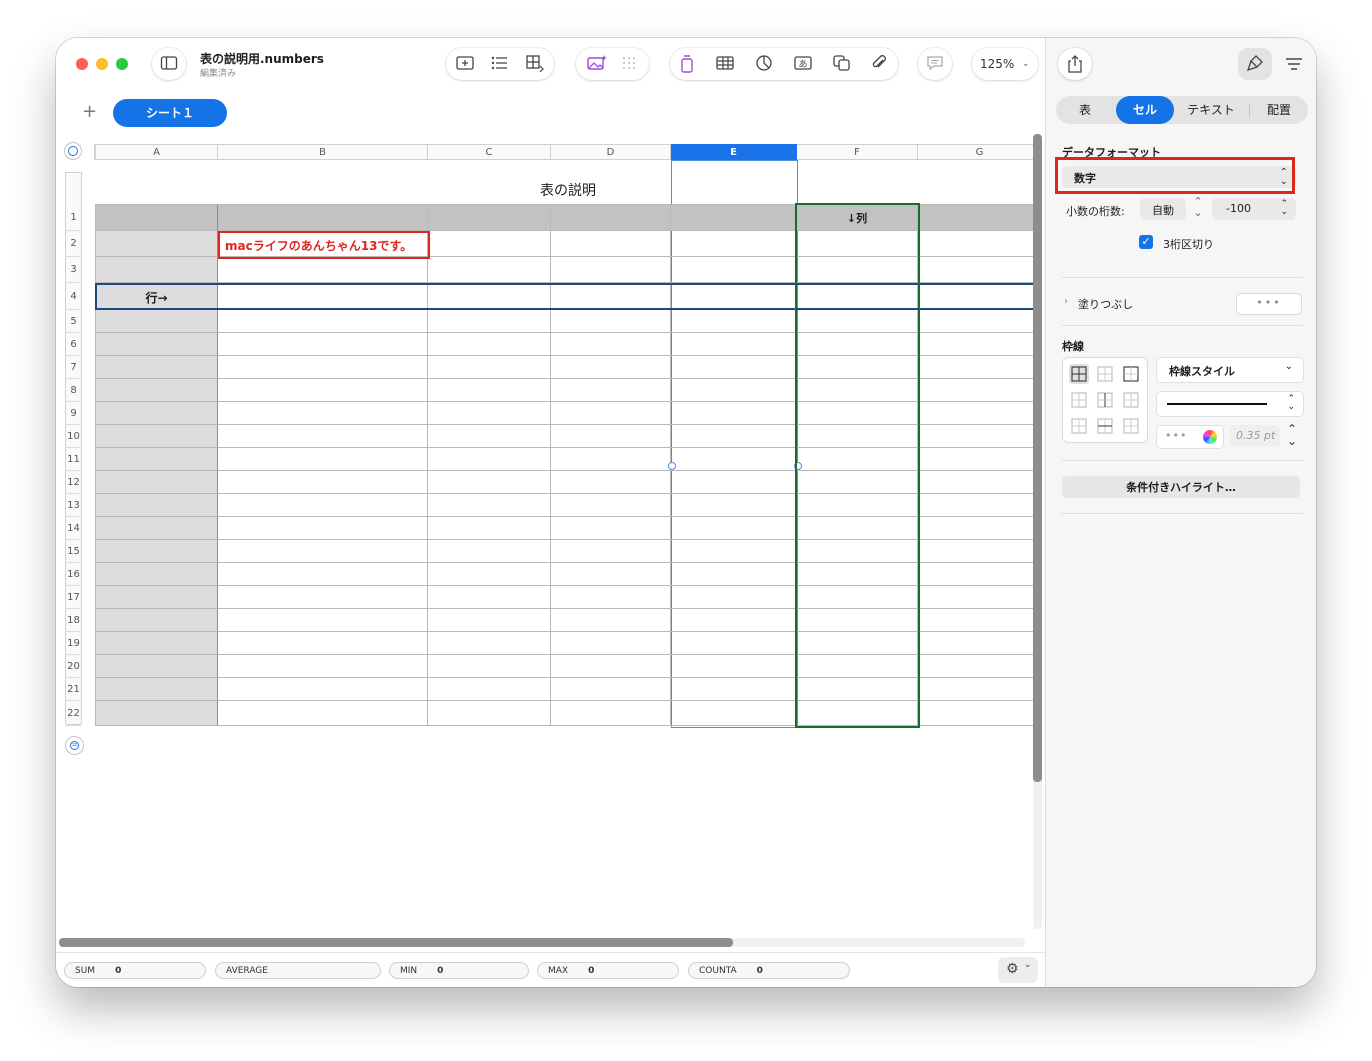 The height and width of the screenshot is (1061, 1372). Describe the element at coordinates (1255, 436) in the screenshot. I see `border-width-field: 0.35 pt` at that location.